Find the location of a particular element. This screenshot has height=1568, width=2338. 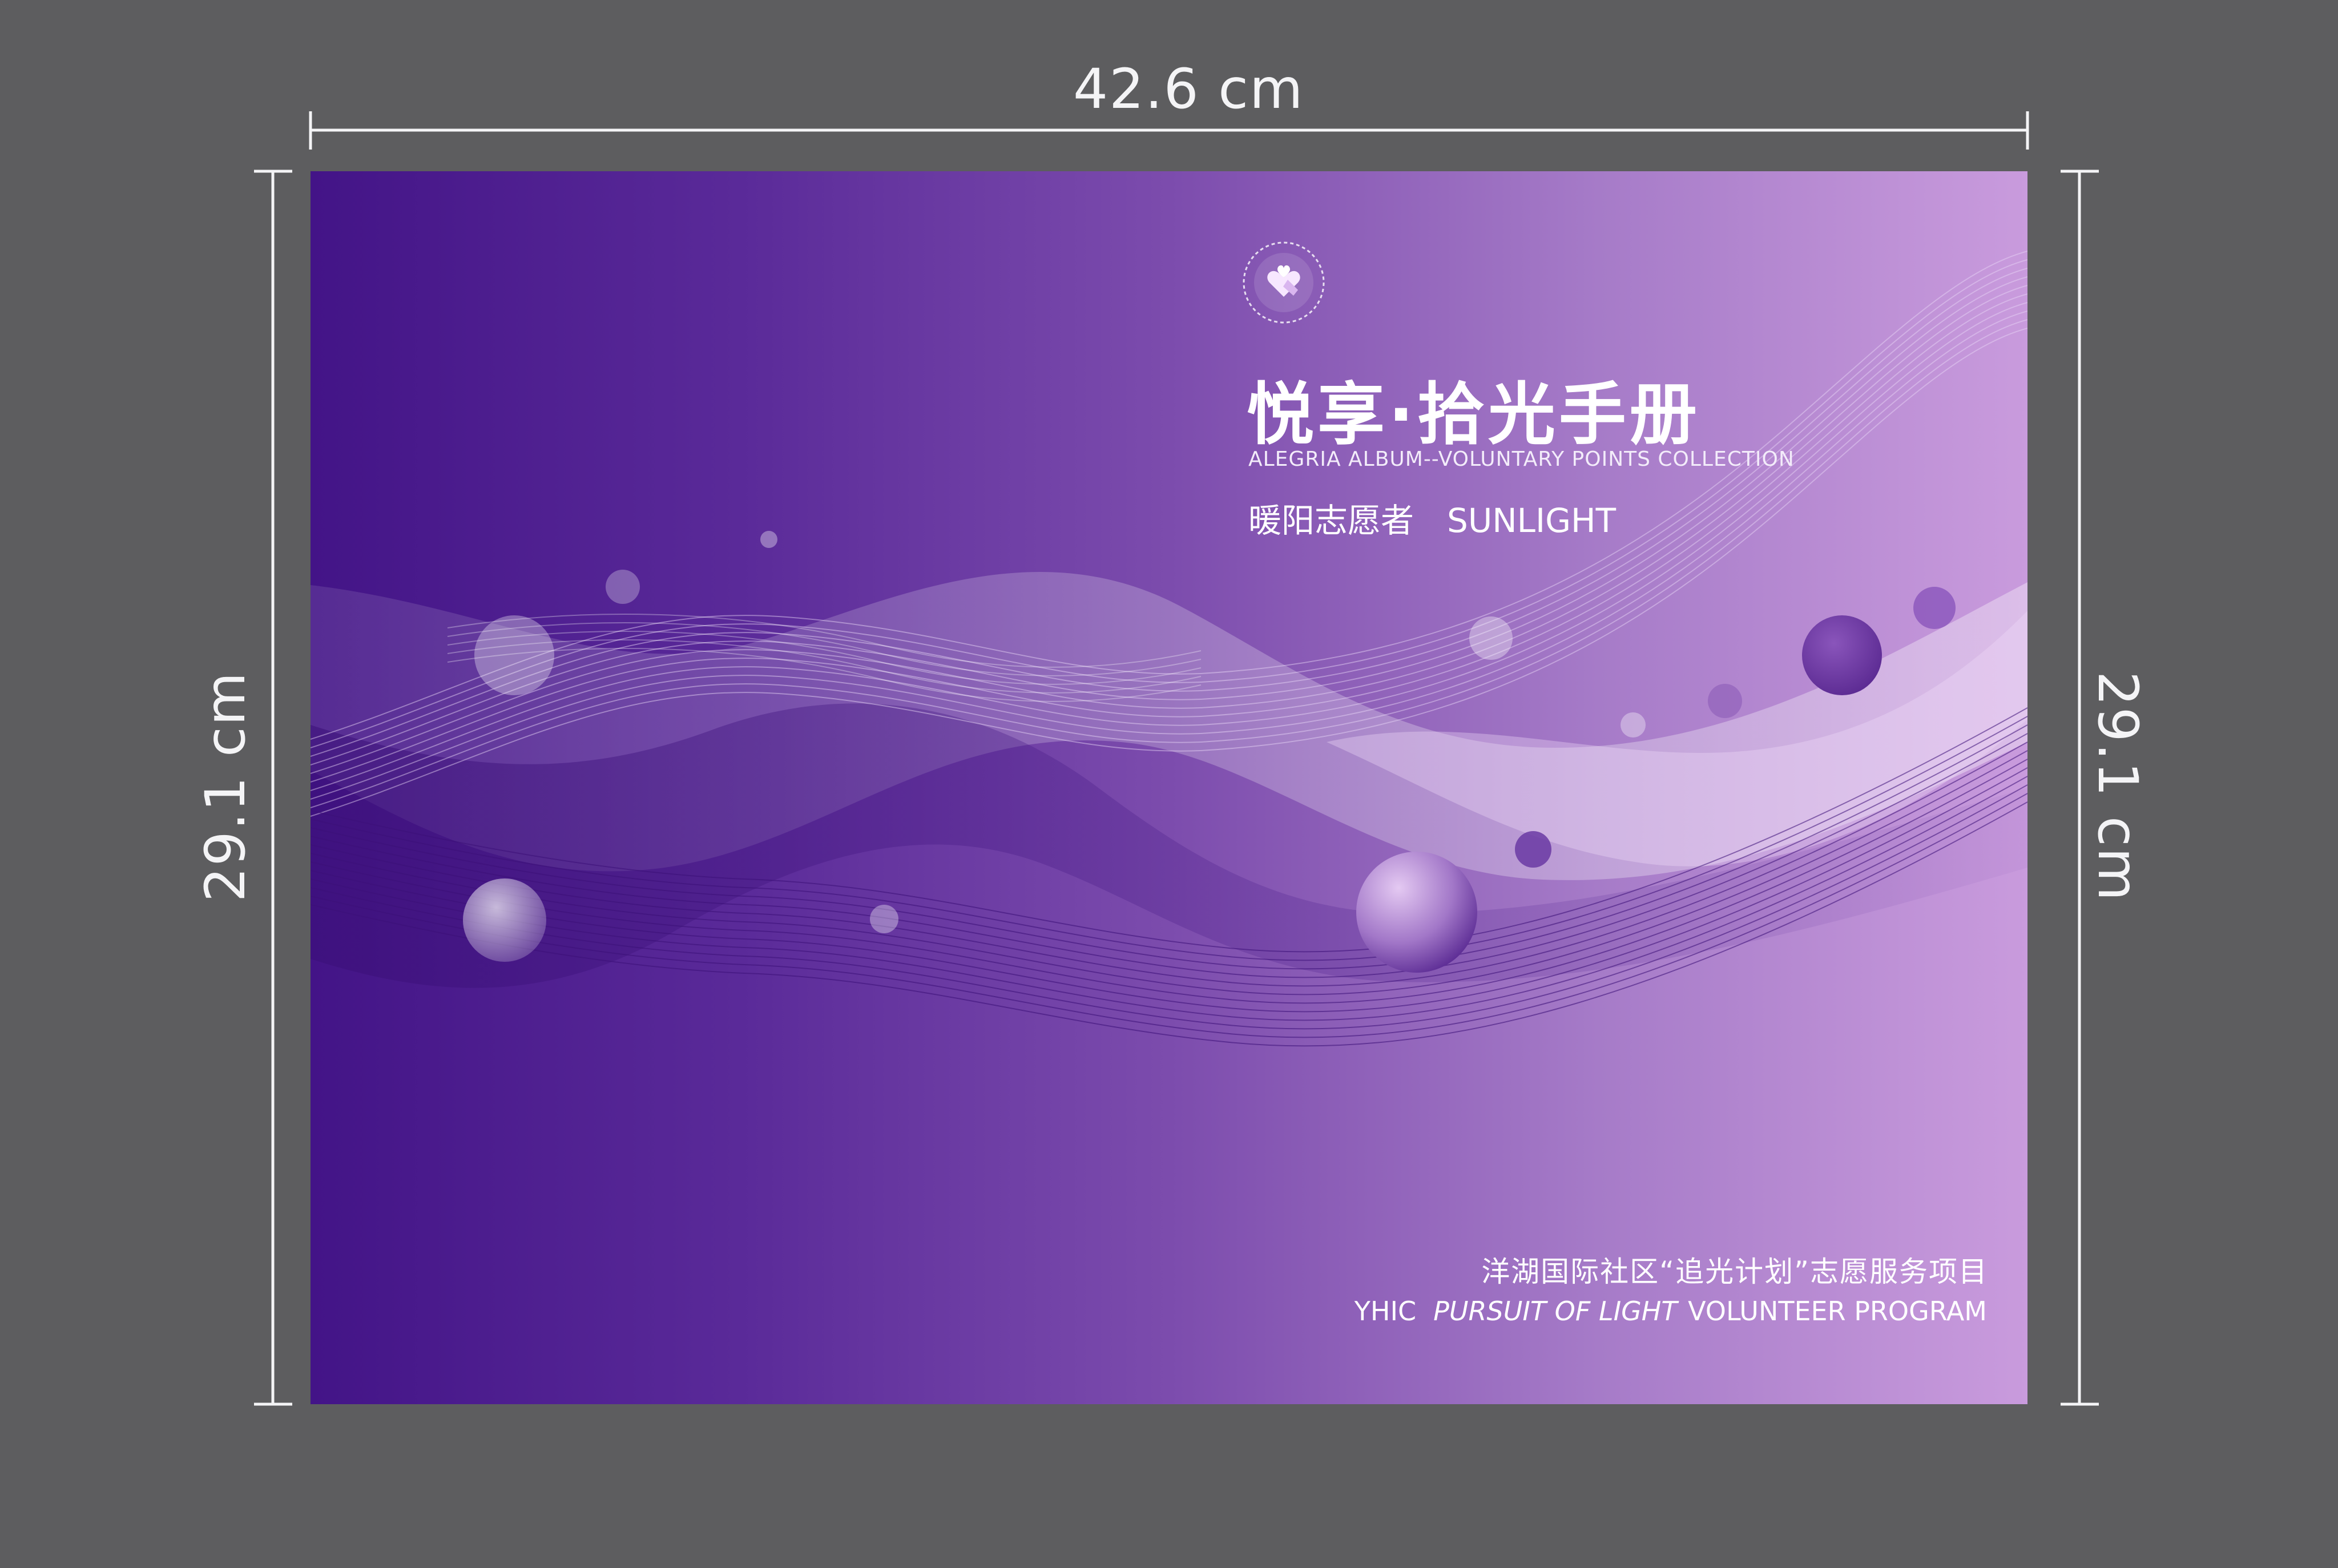

height-dimension-label-right: 29.1 cm is located at coordinates (2118, 786).